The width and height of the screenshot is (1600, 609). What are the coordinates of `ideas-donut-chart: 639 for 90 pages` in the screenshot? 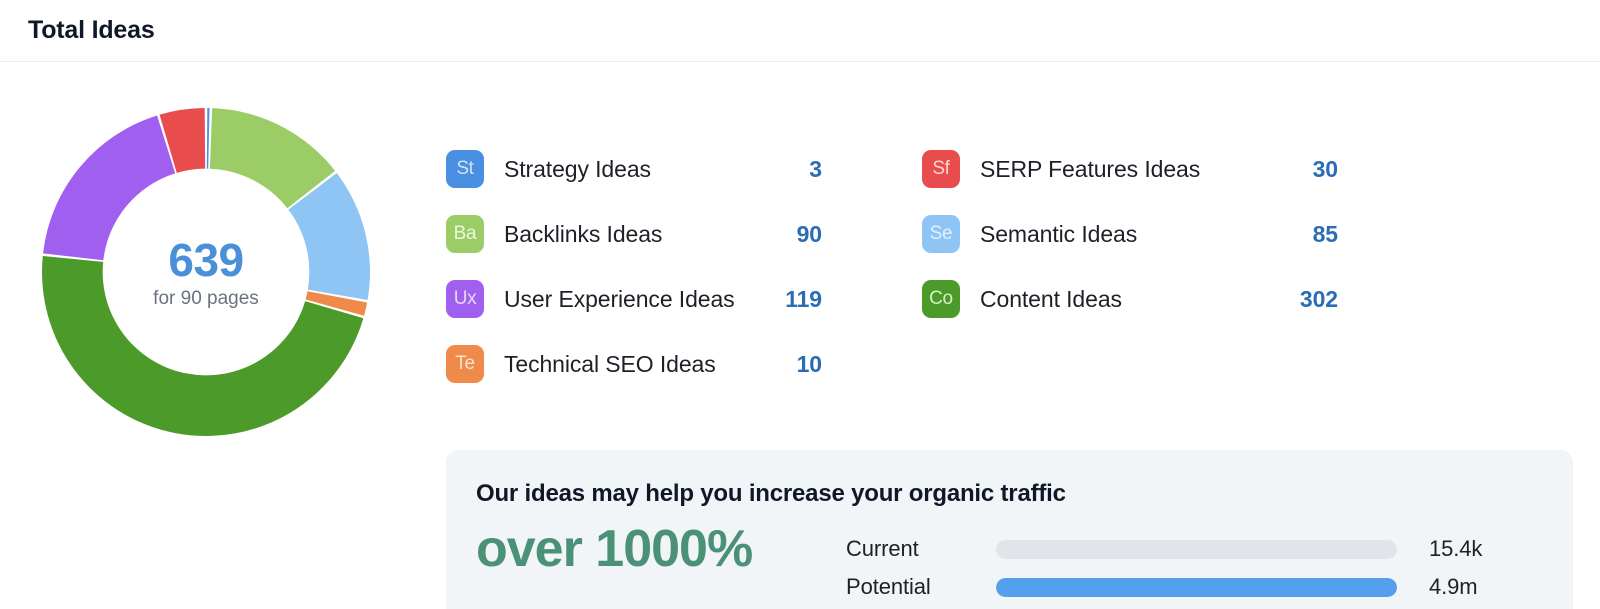 It's located at (206, 272).